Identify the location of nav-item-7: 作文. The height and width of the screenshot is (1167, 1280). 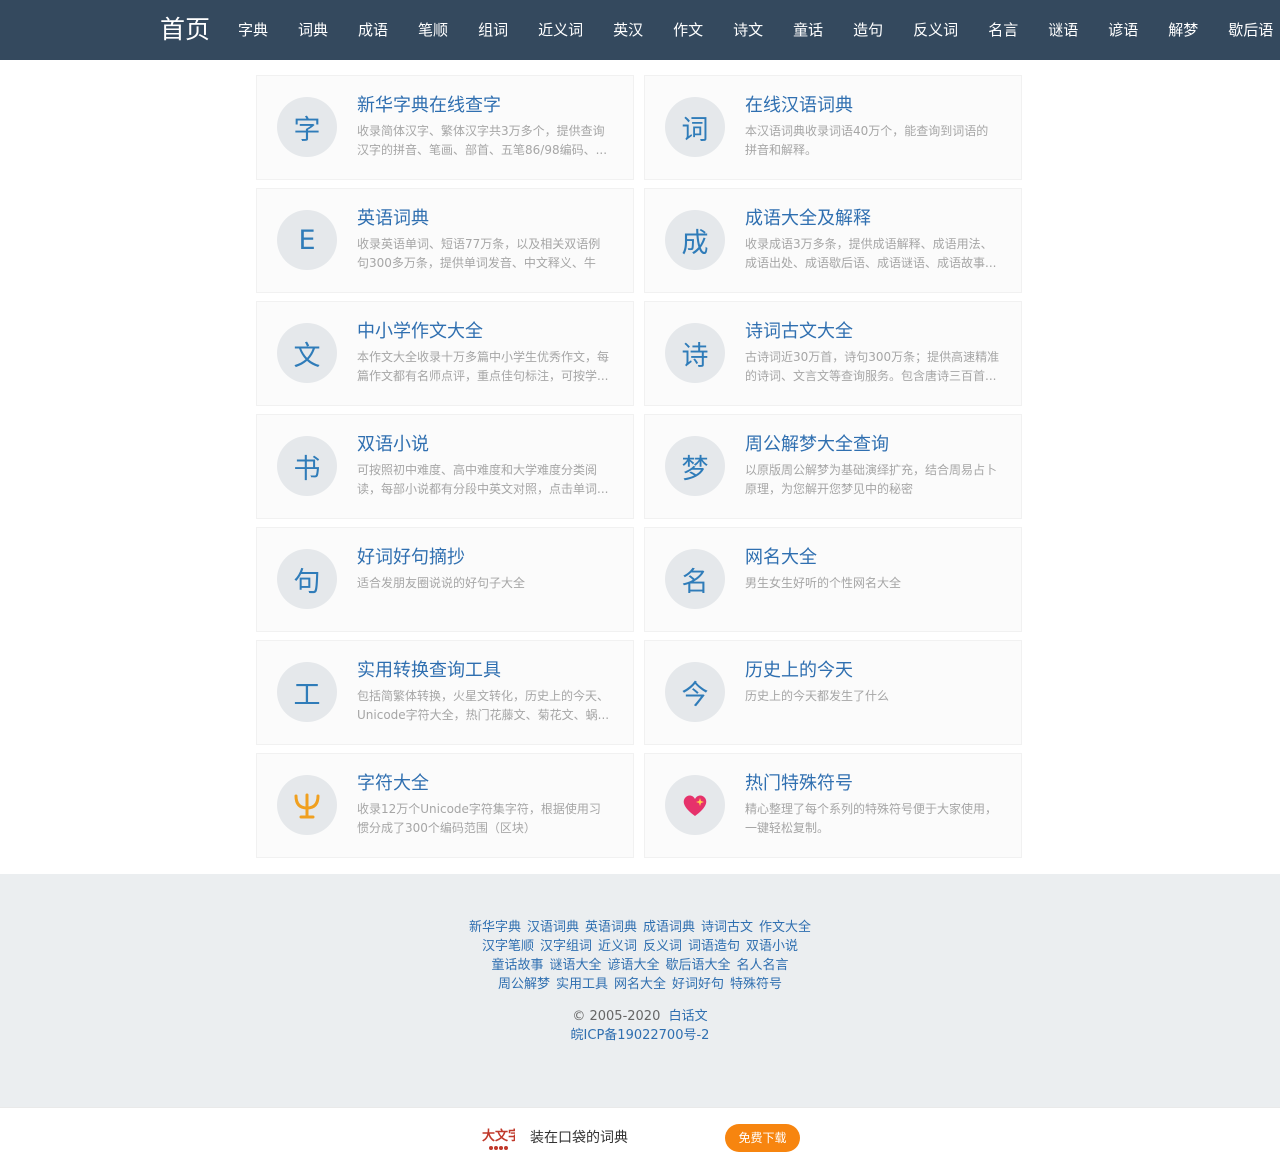
(688, 30).